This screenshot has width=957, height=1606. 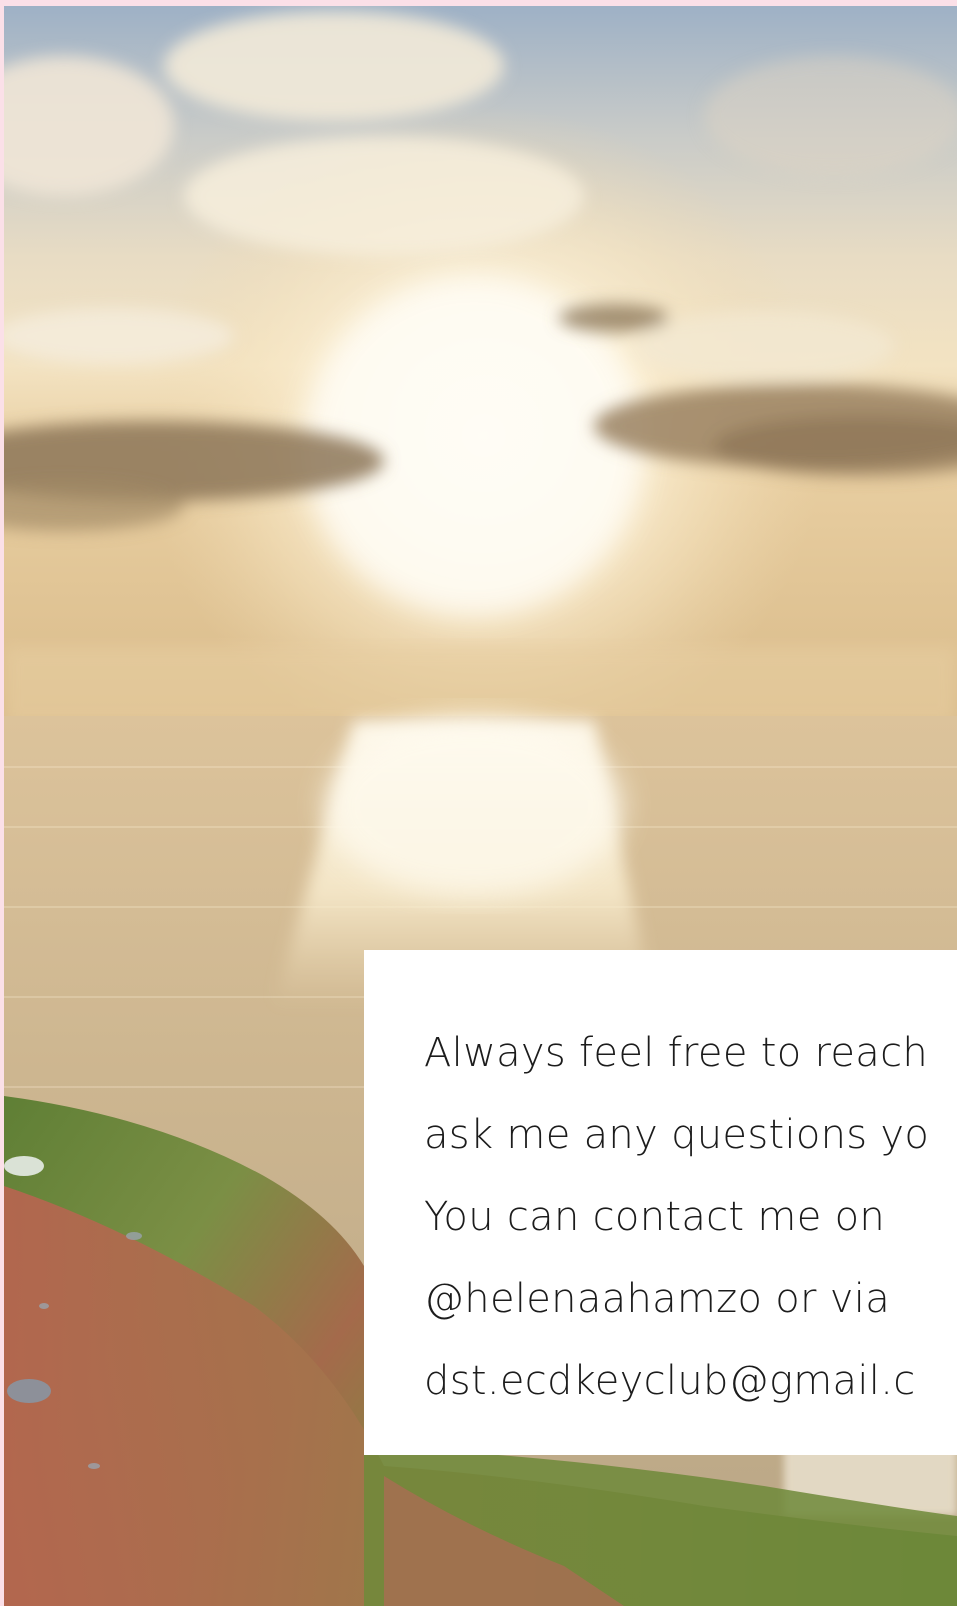 What do you see at coordinates (677, 1135) in the screenshot?
I see `contact-text-line-2: ask me any questions yo` at bounding box center [677, 1135].